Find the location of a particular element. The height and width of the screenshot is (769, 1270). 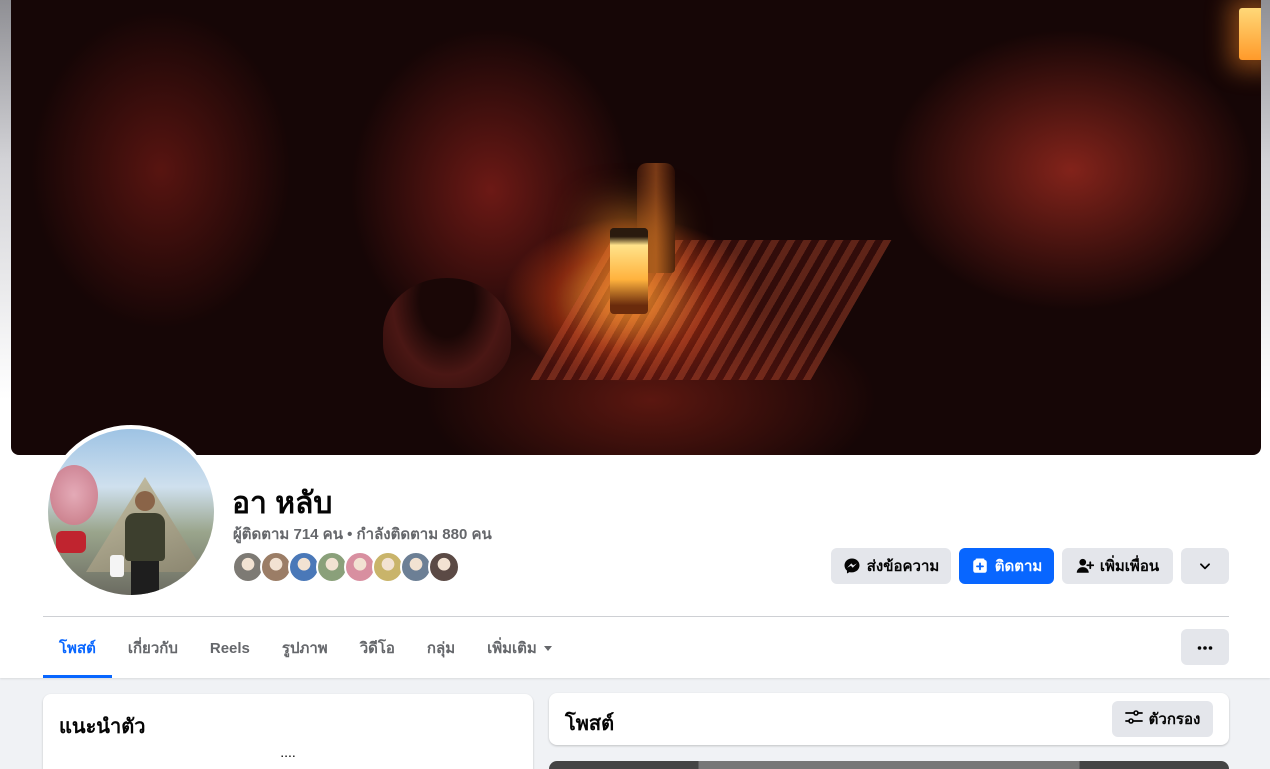

filter-button: ตัวกรอง is located at coordinates (1162, 719).